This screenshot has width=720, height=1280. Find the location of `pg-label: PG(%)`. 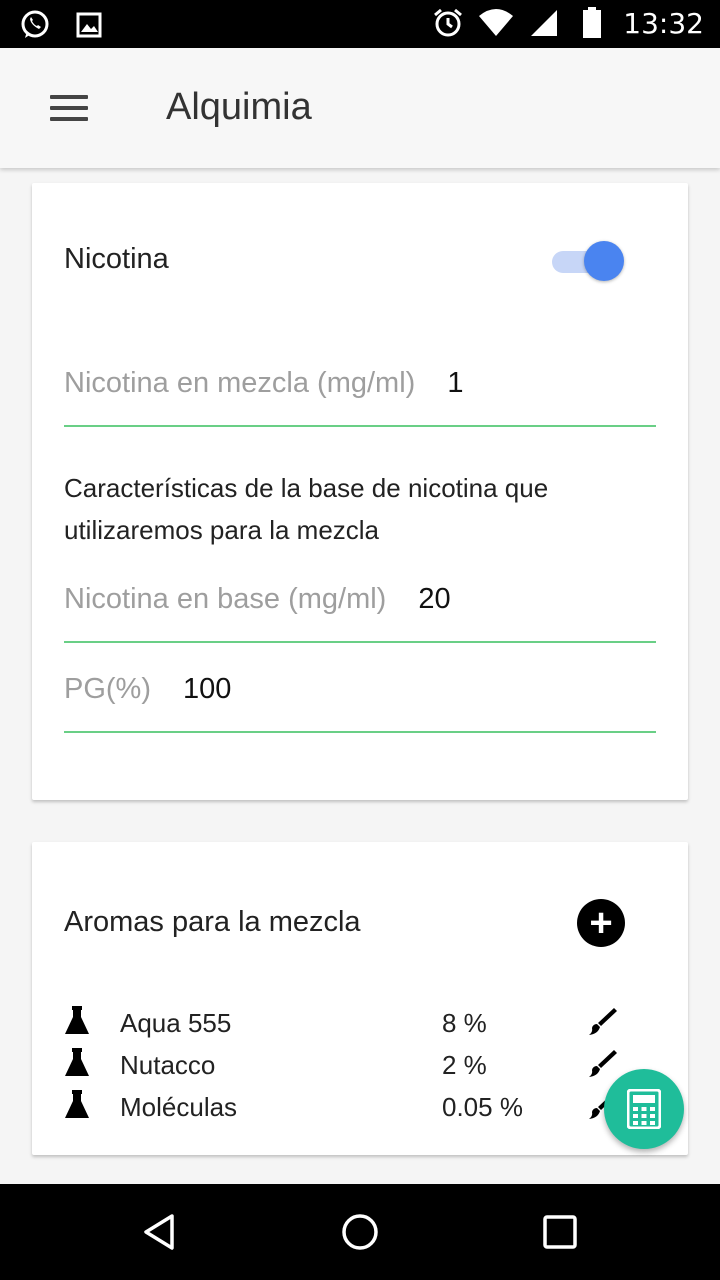

pg-label: PG(%) is located at coordinates (107, 688).